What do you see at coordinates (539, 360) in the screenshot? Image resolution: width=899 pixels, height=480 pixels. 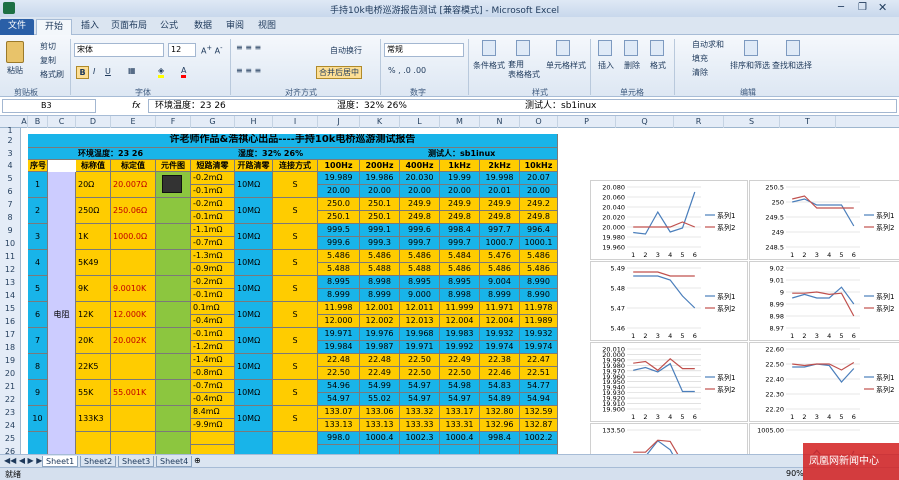 I see `measure-value: 22.47` at bounding box center [539, 360].